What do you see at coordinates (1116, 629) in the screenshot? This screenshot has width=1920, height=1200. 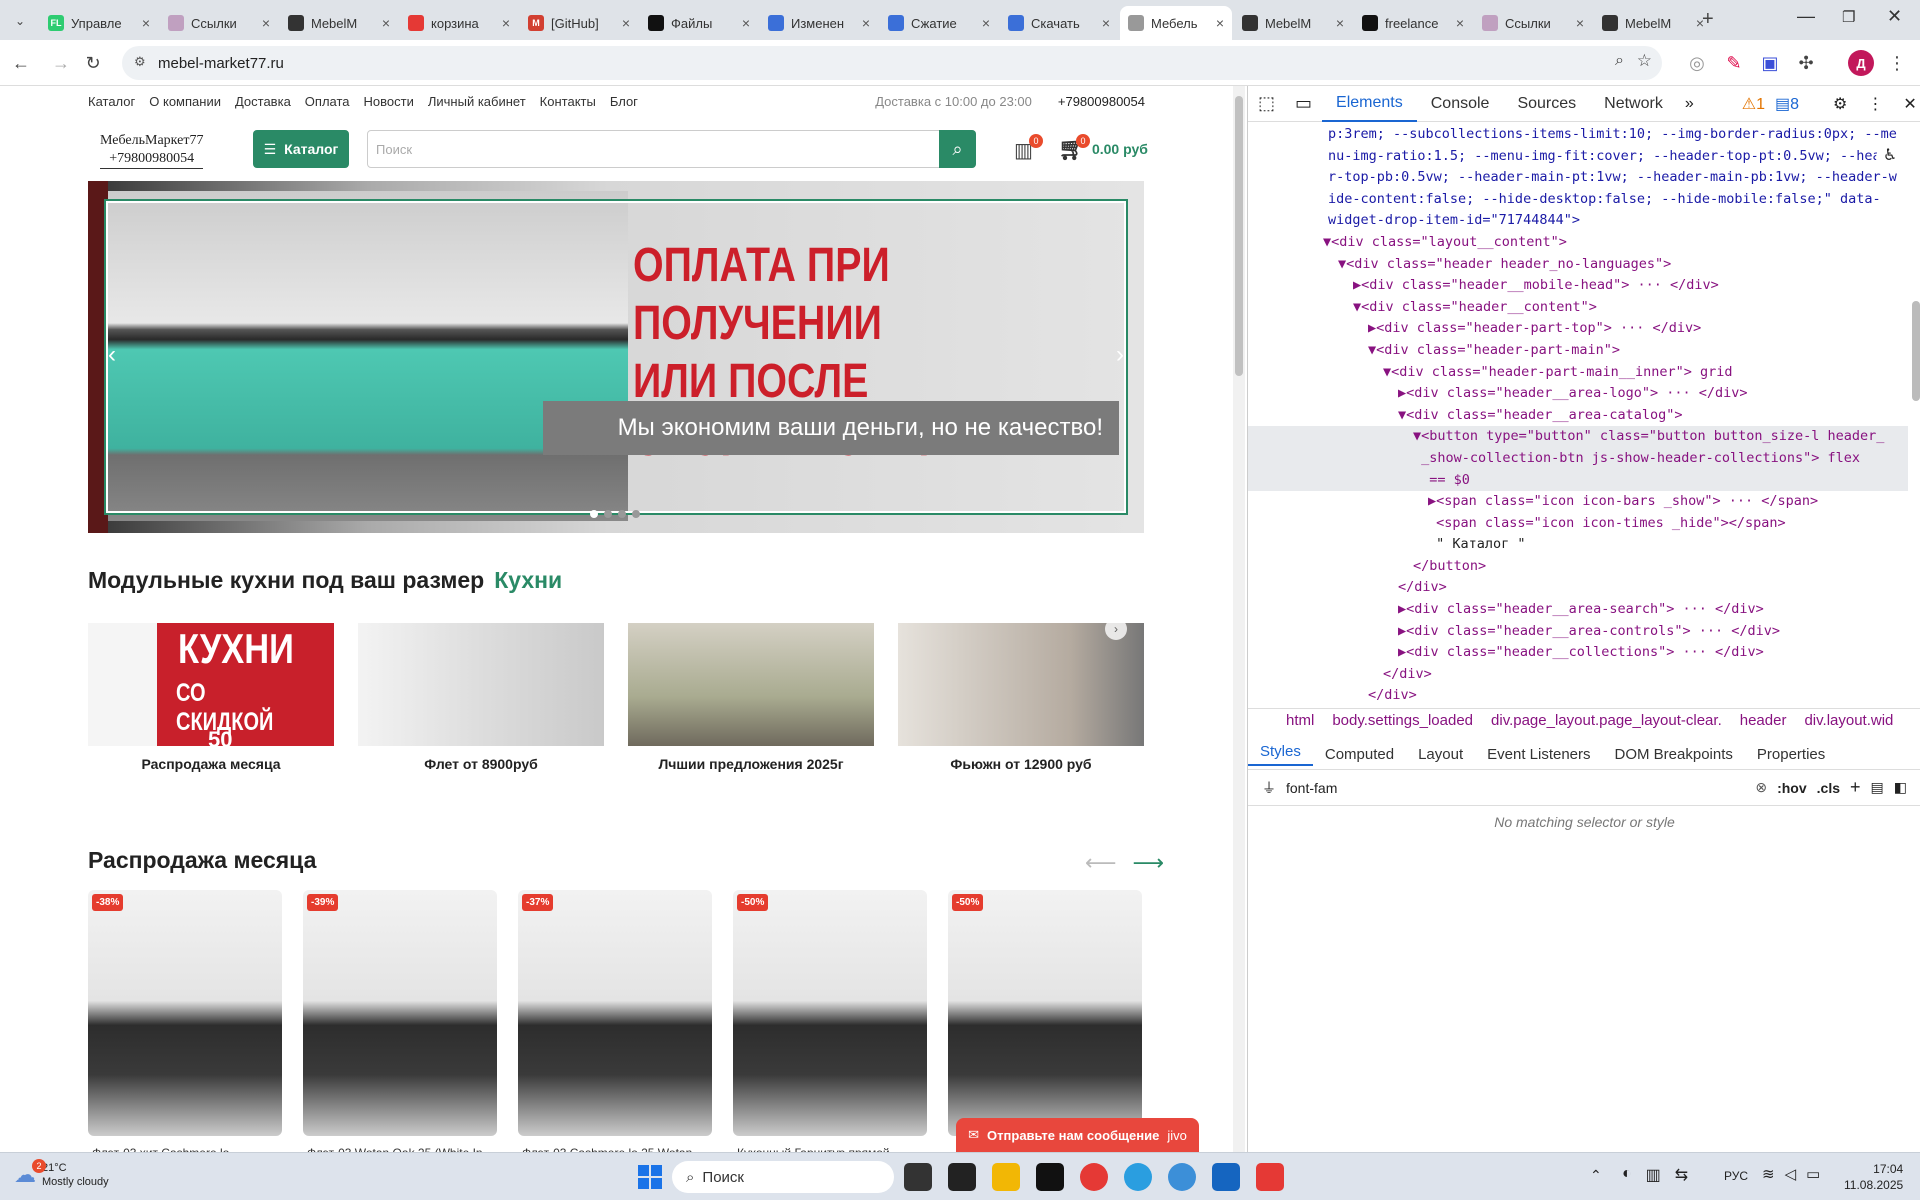 I see `cards-next-arrow: ›` at bounding box center [1116, 629].